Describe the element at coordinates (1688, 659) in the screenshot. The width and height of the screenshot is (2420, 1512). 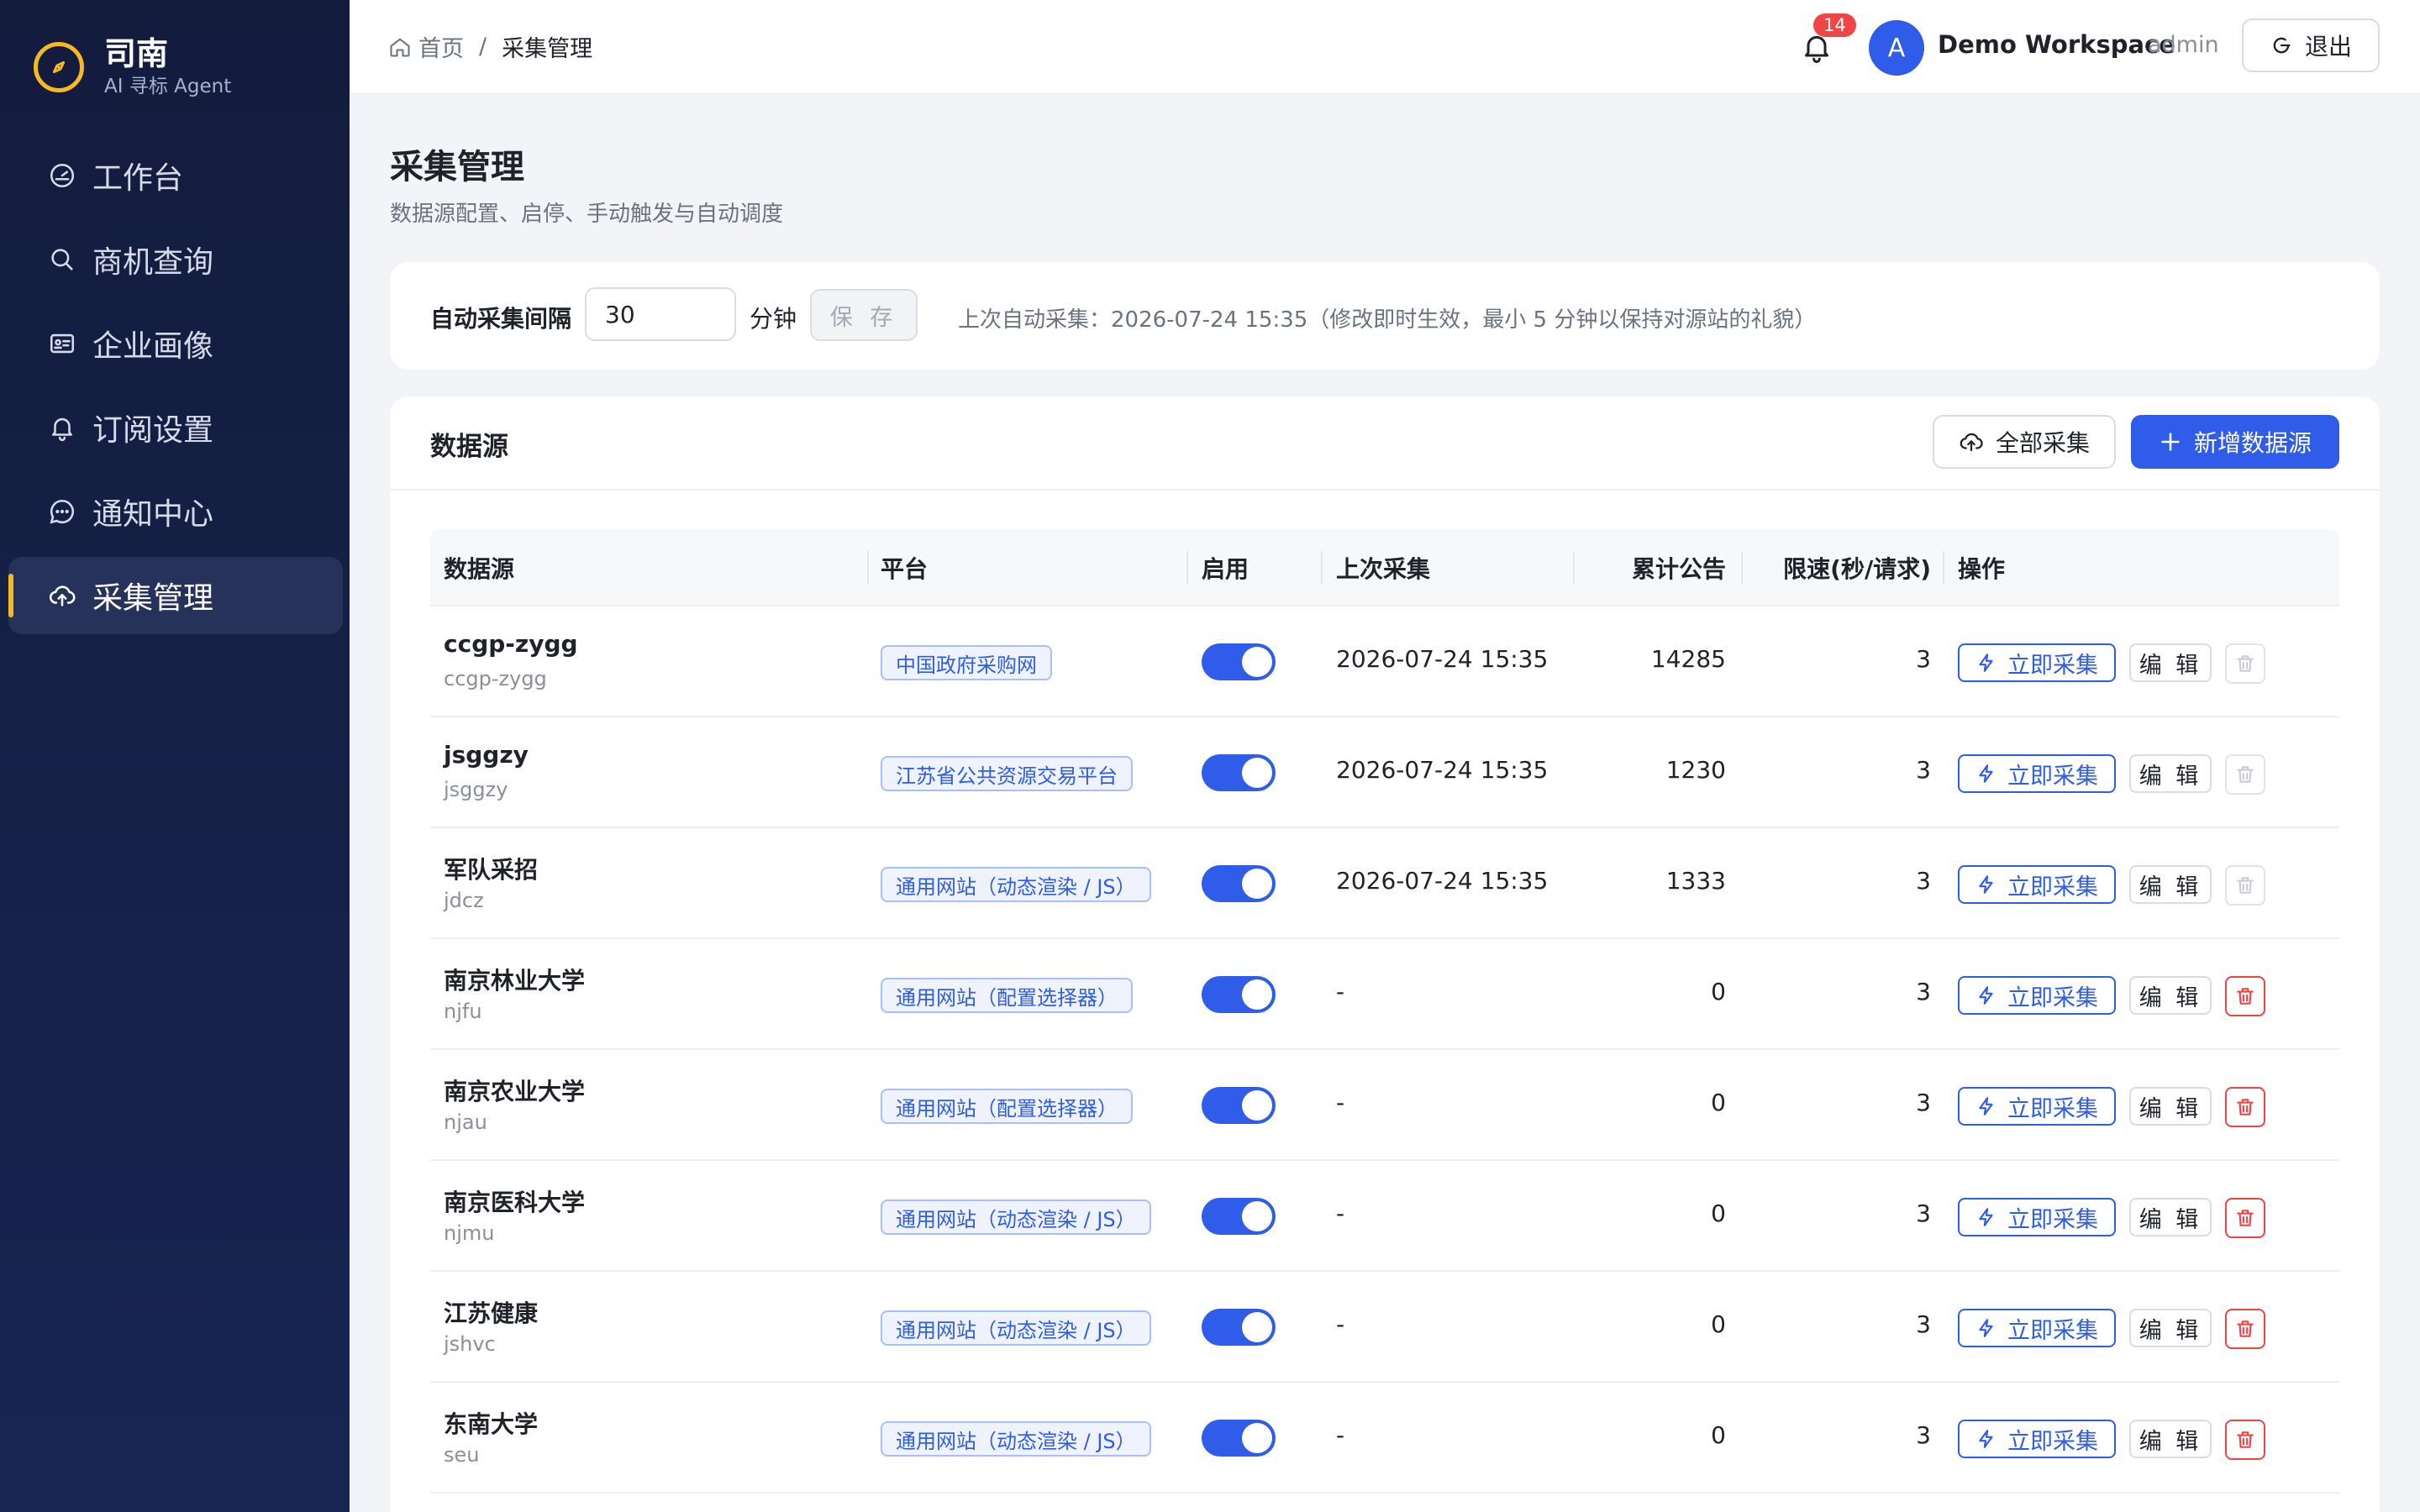
I see `total-count: 14285` at that location.